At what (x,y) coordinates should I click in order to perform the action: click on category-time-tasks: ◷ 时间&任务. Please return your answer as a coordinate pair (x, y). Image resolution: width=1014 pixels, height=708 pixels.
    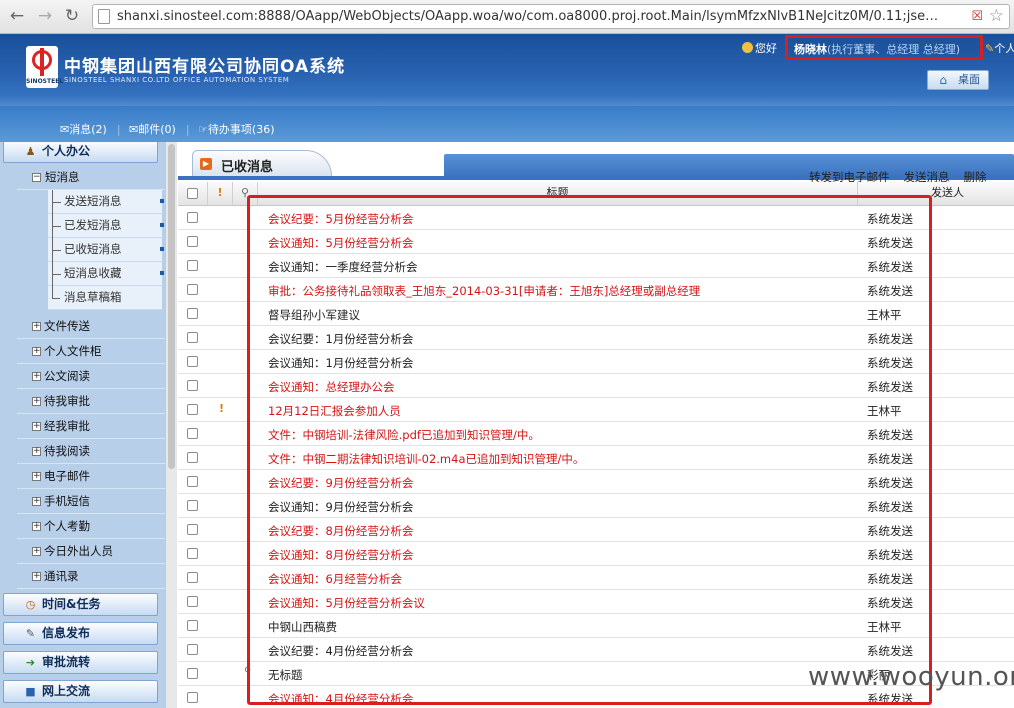
    Looking at the image, I should click on (80, 604).